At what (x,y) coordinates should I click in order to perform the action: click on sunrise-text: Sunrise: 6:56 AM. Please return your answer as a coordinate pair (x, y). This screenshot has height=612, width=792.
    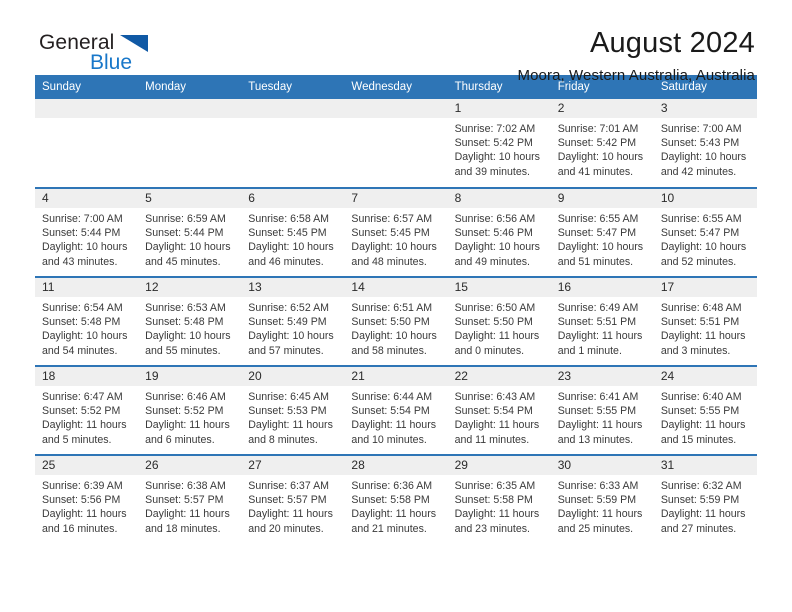
    Looking at the image, I should click on (495, 219).